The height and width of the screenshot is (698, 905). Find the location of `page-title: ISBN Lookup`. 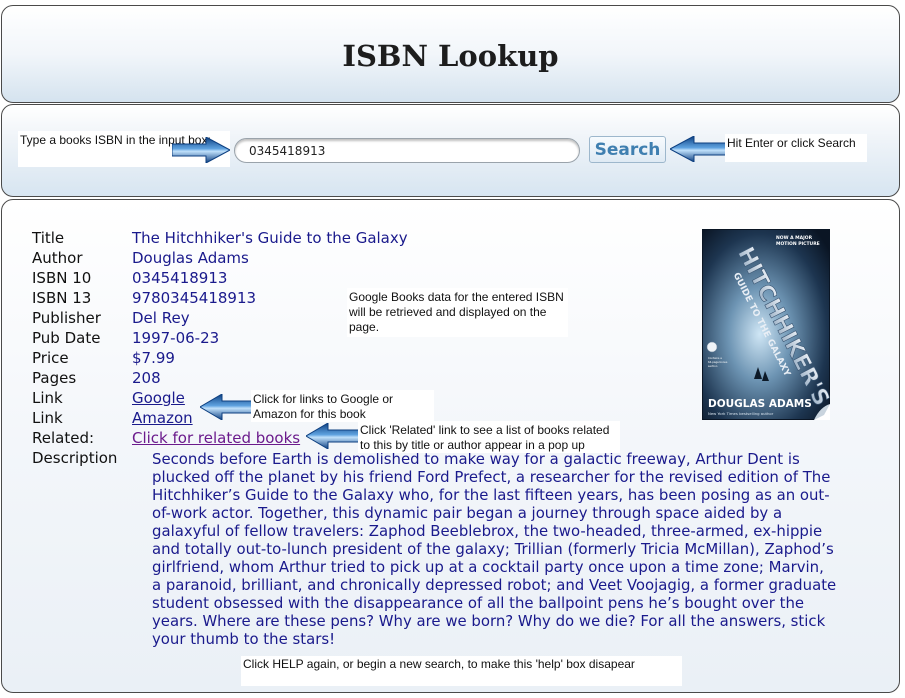

page-title: ISBN Lookup is located at coordinates (450, 56).